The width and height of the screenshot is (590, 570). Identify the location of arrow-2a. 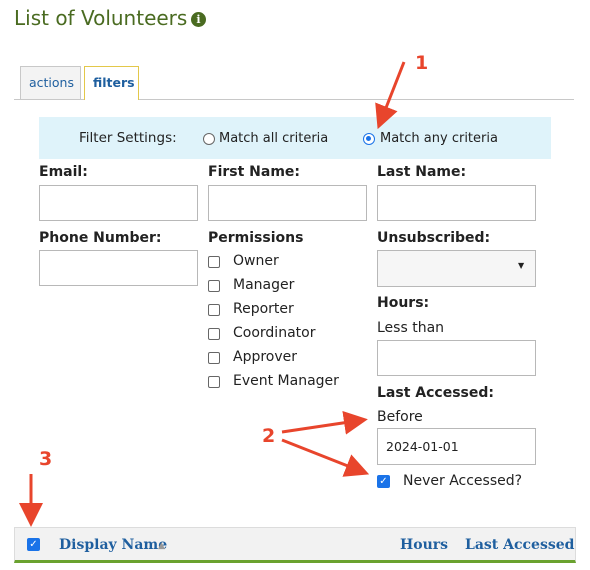
(324, 422).